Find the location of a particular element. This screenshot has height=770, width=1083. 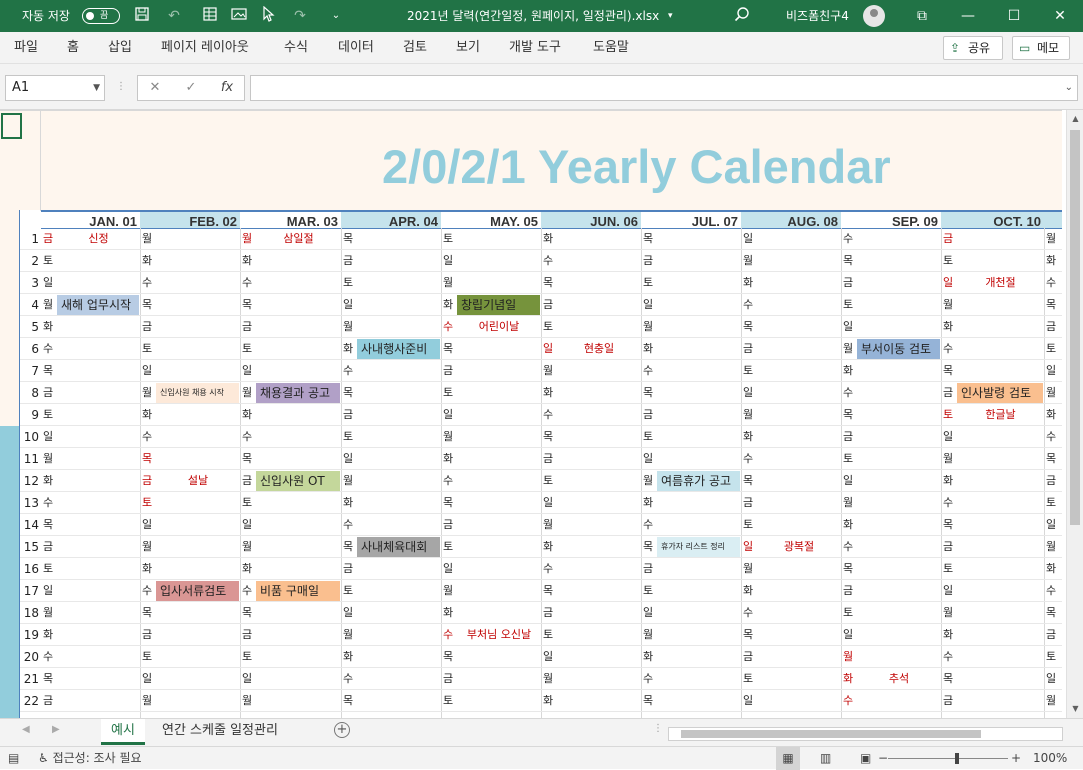

customize-qat-icon: ⌄ is located at coordinates (336, 16).